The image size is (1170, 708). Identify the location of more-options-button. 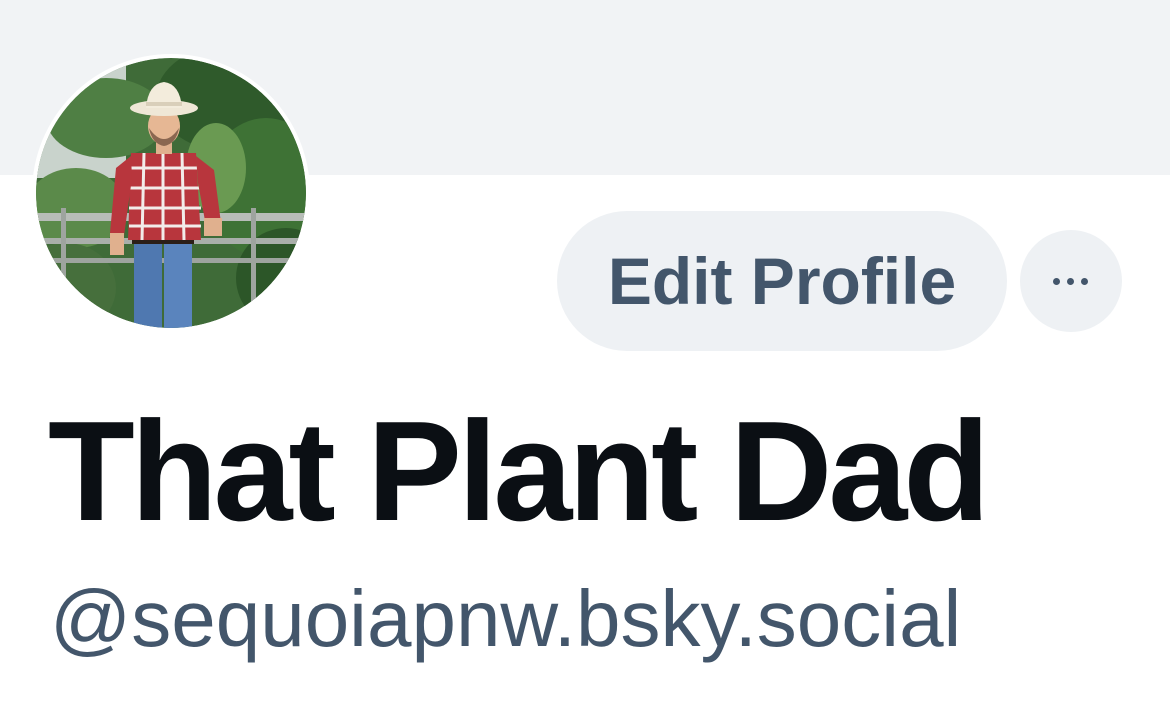
(1071, 281).